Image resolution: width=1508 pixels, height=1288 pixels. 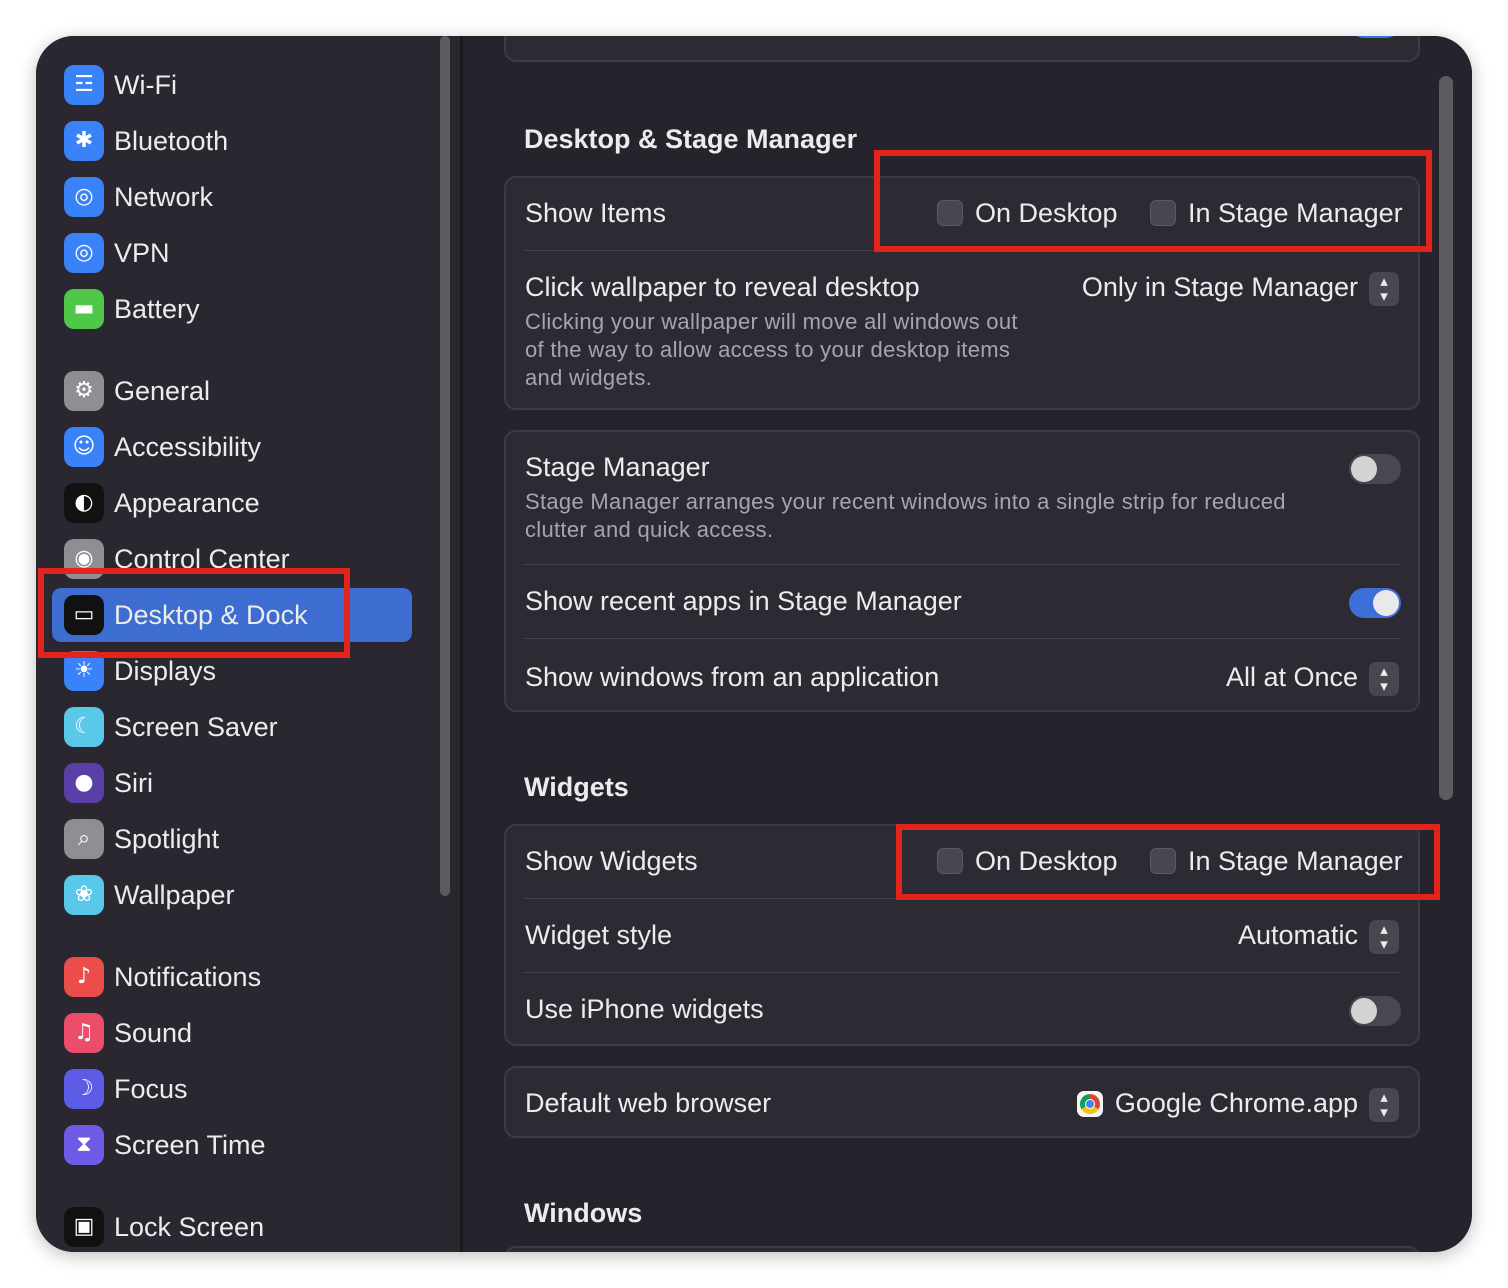 I want to click on hourglass-icon: ⧗, so click(x=84, y=1145).